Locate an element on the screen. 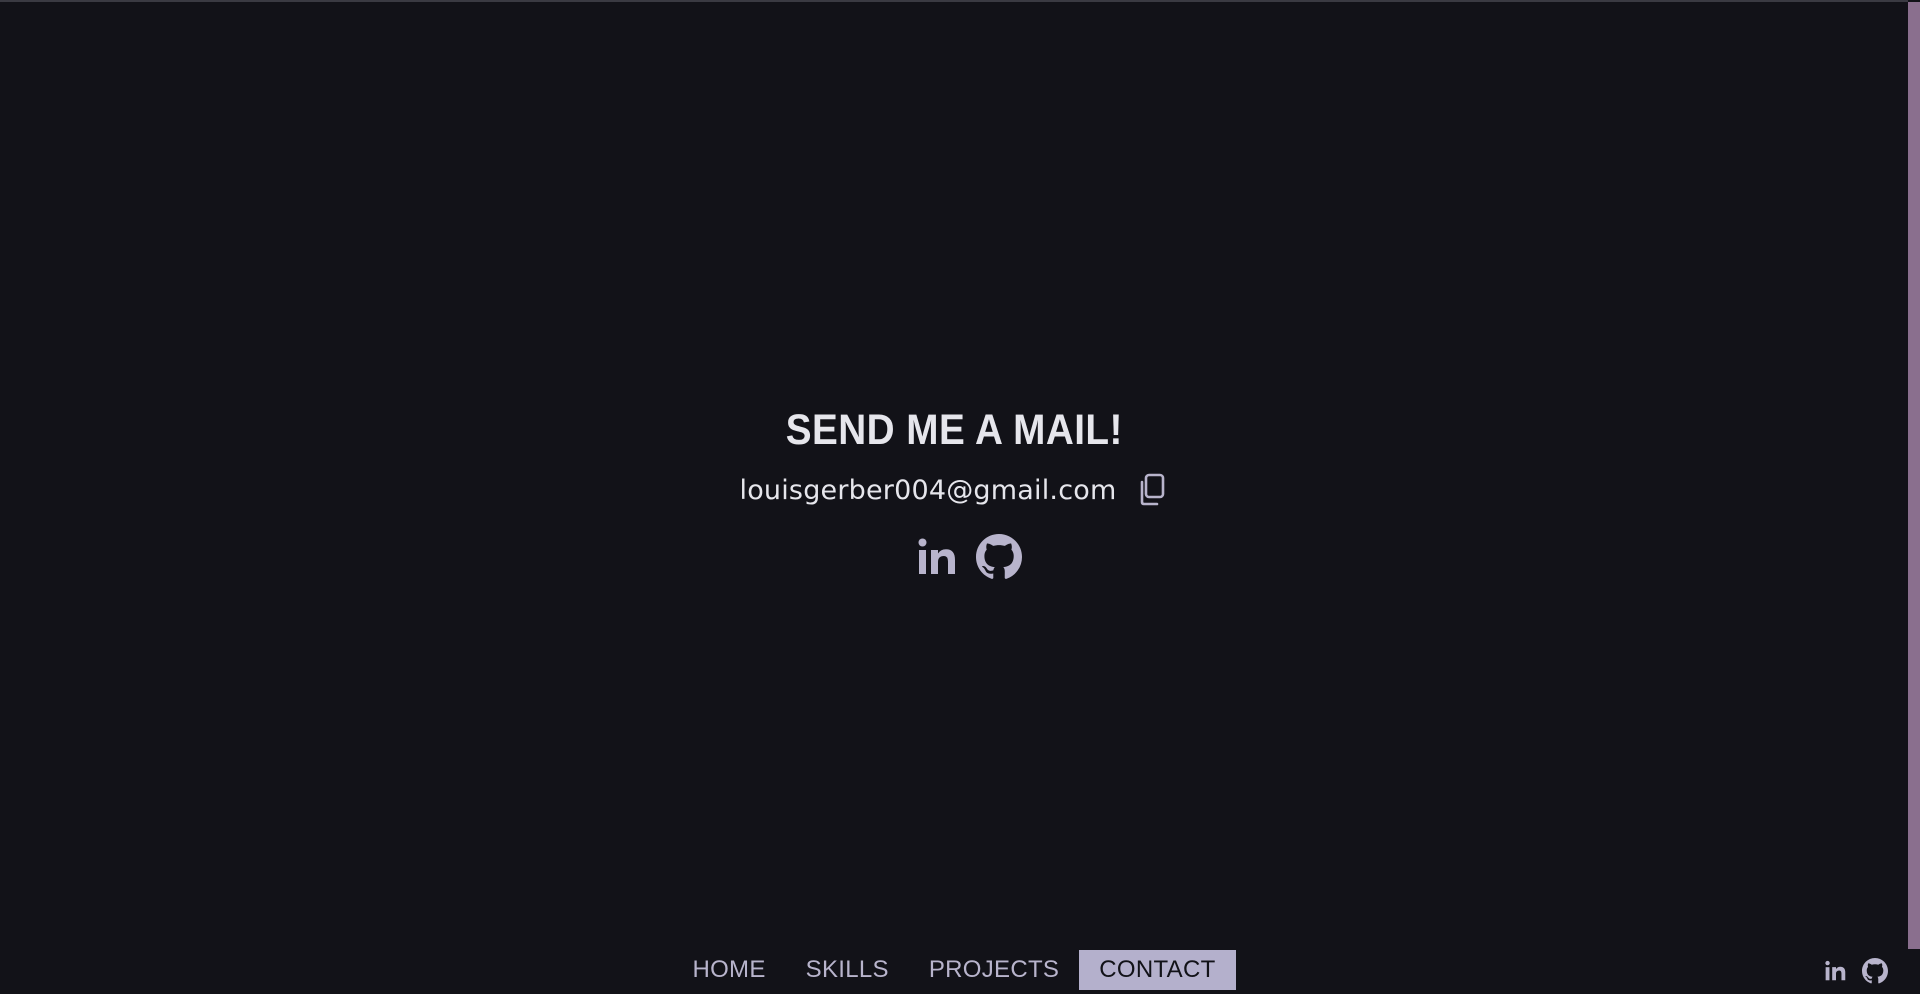 Image resolution: width=1920 pixels, height=994 pixels. top-border is located at coordinates (960, 1).